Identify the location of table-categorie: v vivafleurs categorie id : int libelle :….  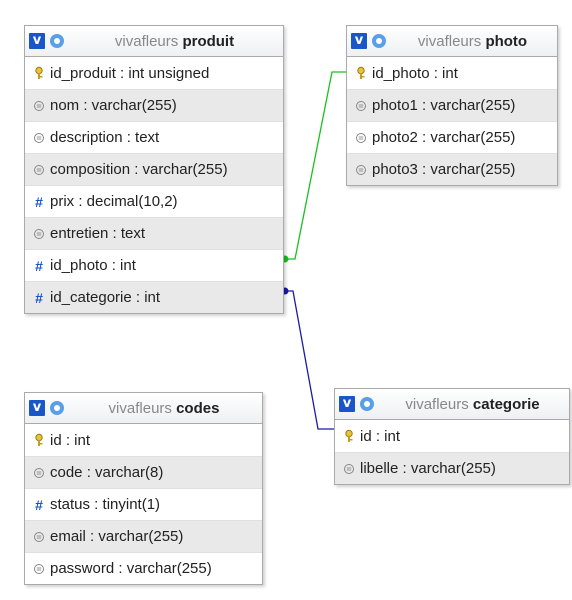
(452, 436).